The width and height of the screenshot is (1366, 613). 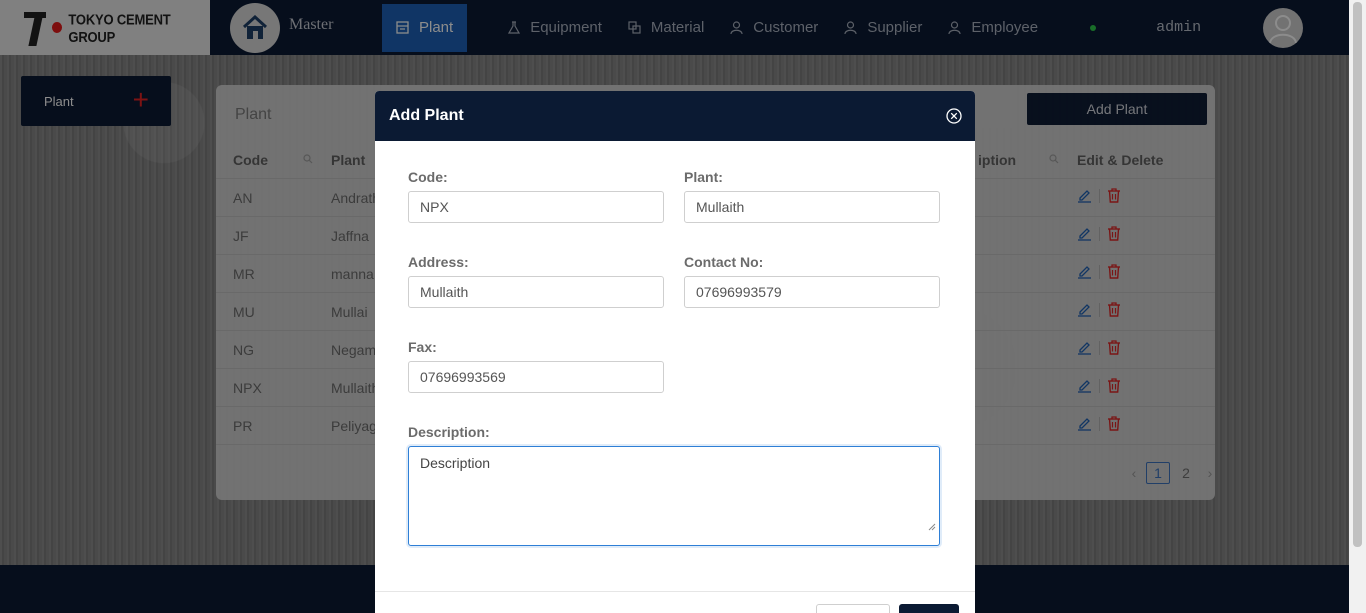 I want to click on fax-field-group: Fax:, so click(x=536, y=366).